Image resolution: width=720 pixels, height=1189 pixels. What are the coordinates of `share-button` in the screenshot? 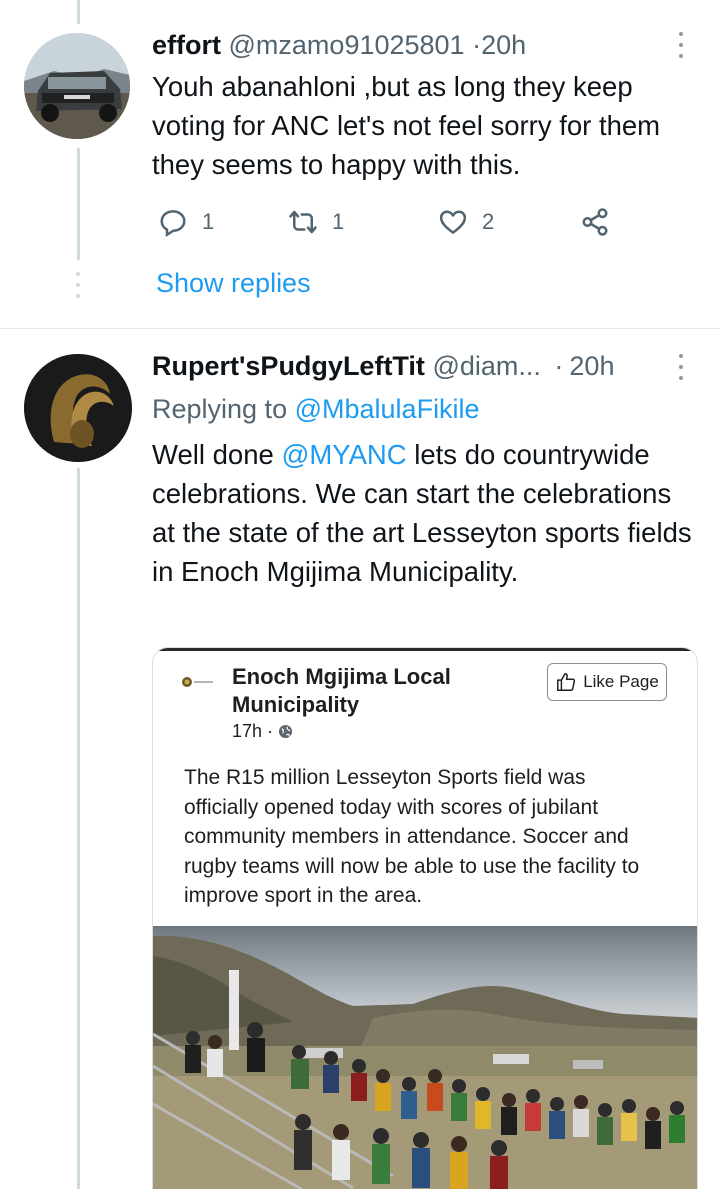 It's located at (595, 222).